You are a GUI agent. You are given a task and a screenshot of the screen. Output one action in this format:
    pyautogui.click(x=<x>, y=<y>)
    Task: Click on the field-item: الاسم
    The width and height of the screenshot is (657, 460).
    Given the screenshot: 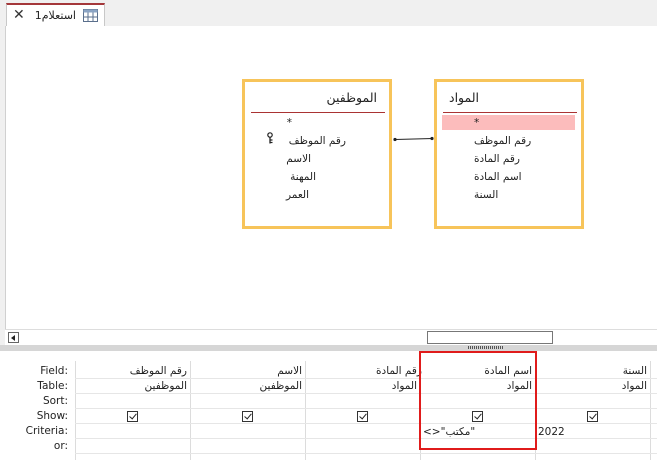 What is the action you would take?
    pyautogui.click(x=298, y=159)
    